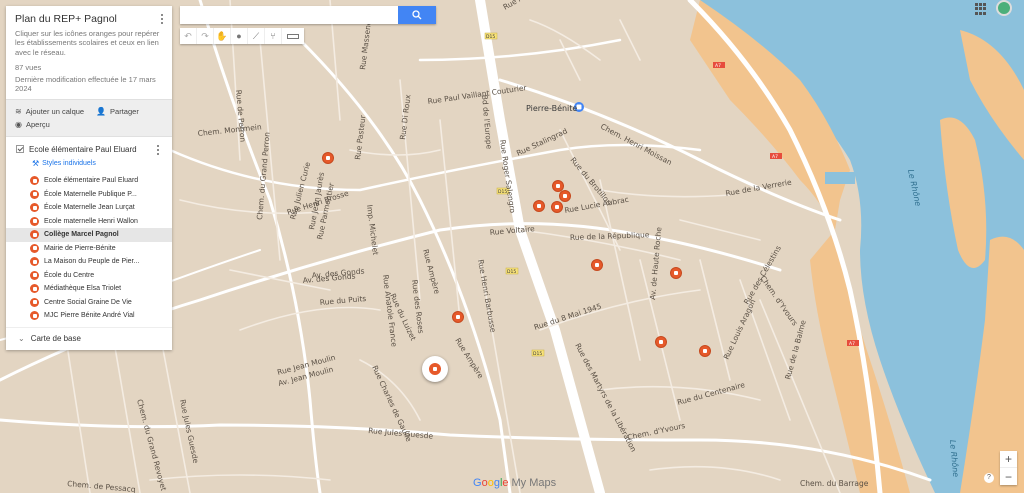 Image resolution: width=1024 pixels, height=493 pixels. I want to click on place-item: École du Centre, so click(89, 276).